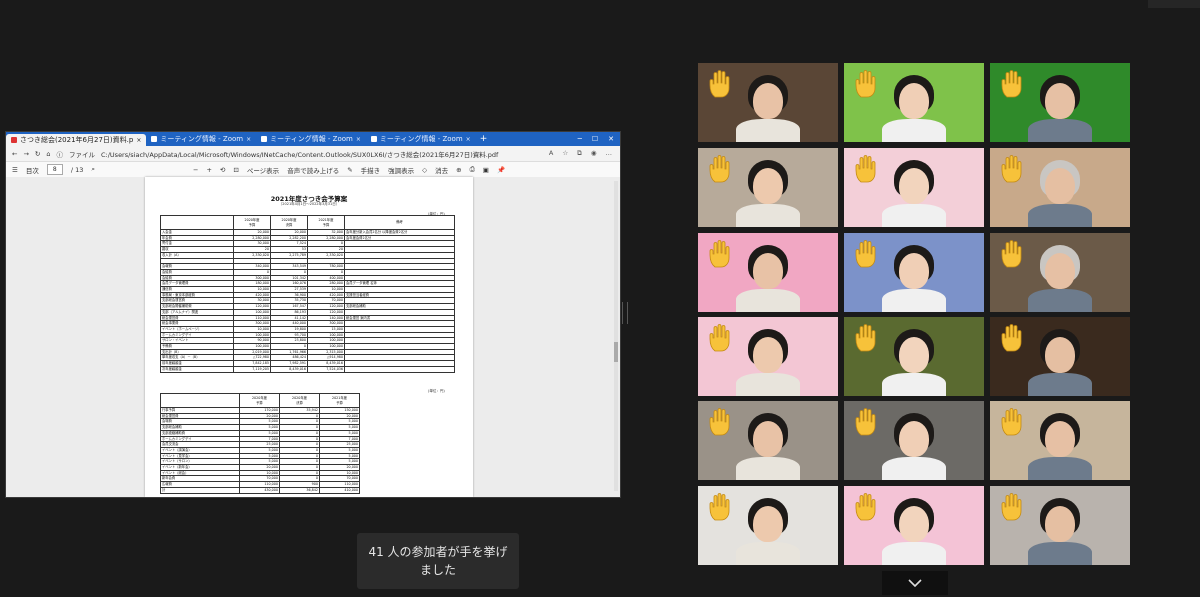 The height and width of the screenshot is (597, 1200). I want to click on refresh-icon: ↻, so click(37, 154).